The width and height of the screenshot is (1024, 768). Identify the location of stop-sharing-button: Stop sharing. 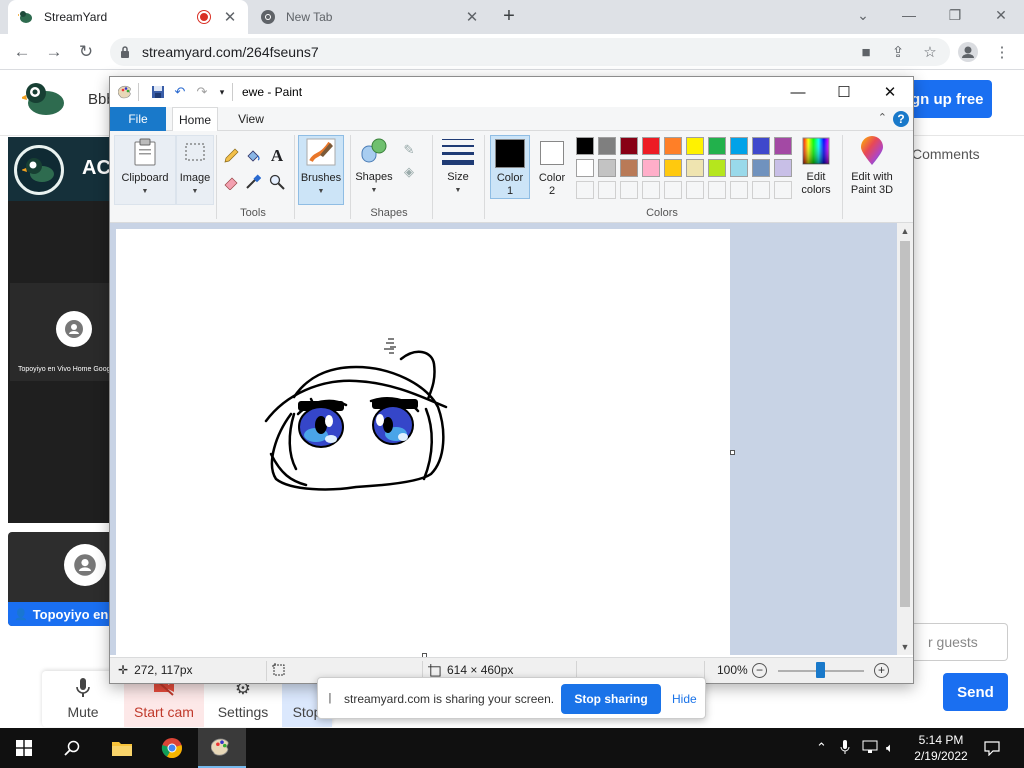
(611, 699).